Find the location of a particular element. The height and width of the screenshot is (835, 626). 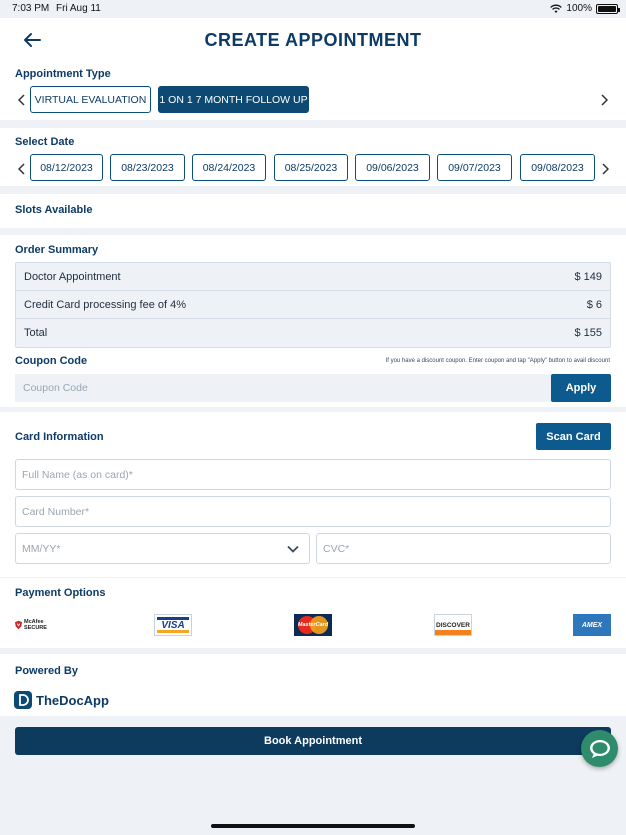

date-chip: 08/23/2023 is located at coordinates (147, 167).